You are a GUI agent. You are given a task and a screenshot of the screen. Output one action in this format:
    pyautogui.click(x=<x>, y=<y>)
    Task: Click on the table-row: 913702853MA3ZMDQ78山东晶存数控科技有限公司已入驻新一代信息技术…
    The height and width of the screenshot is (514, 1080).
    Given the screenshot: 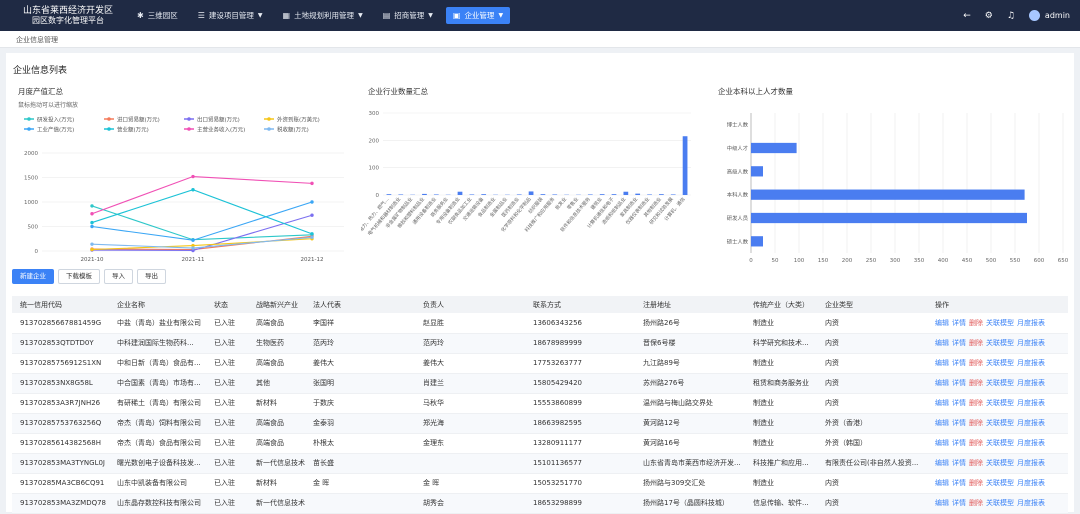 What is the action you would take?
    pyautogui.click(x=540, y=503)
    